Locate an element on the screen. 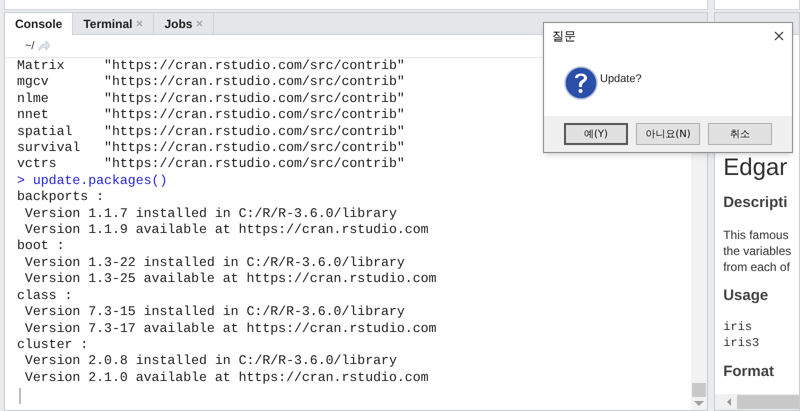 The image size is (800, 411). console-output: Version 1.1.7 installed in C:/R/R-3.6.0/library is located at coordinates (210, 214).